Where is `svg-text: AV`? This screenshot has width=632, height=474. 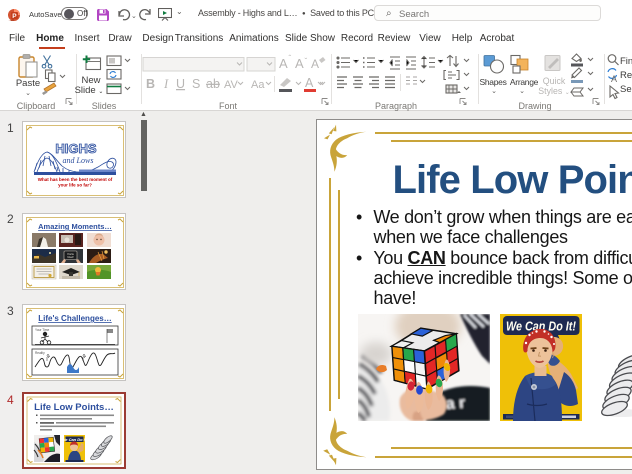
svg-text: AV is located at coordinates (231, 85).